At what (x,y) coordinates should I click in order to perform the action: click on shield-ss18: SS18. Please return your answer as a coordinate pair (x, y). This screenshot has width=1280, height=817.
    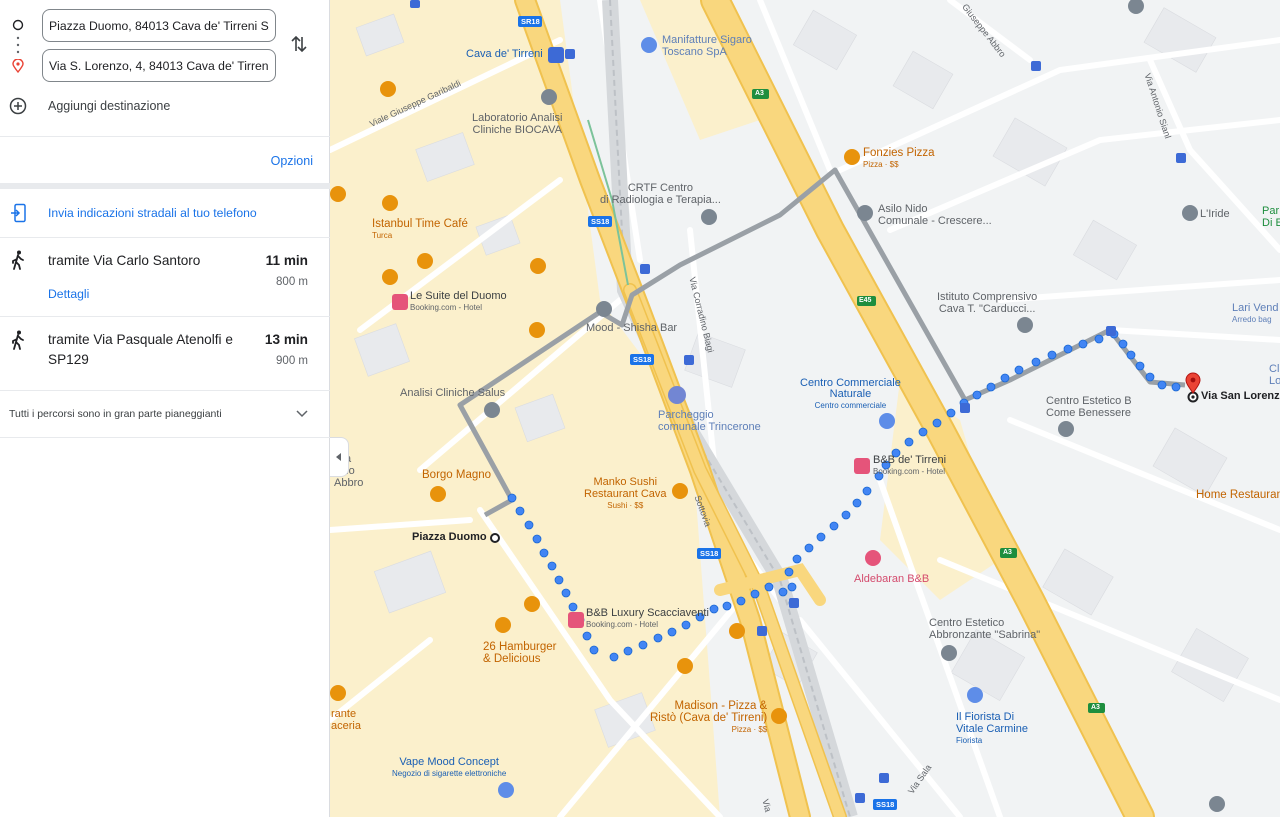
    Looking at the image, I should click on (600, 221).